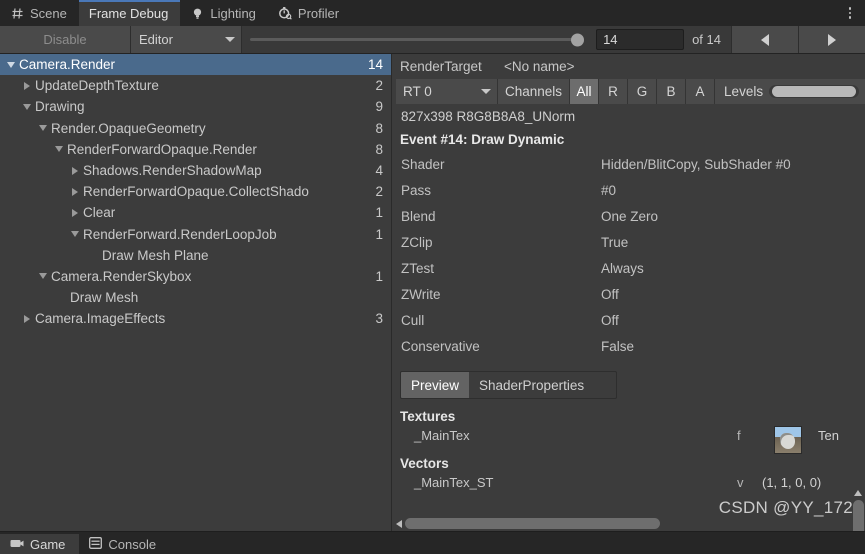 The height and width of the screenshot is (554, 865). I want to click on texture-thumbnail, so click(788, 440).